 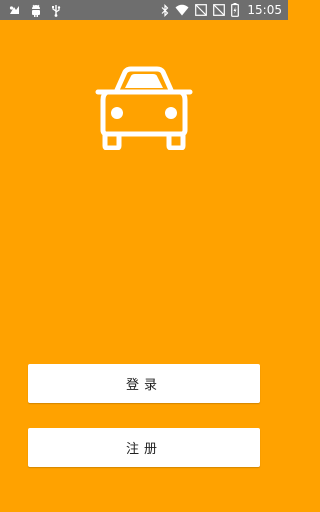 I want to click on notification-icon, so click(x=14, y=9).